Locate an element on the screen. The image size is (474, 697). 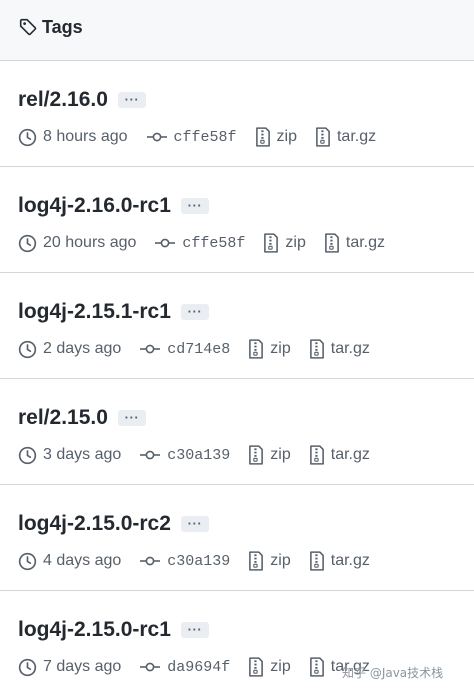
tag-meta: 20 hours ago cffe58f zip tar.gz is located at coordinates (210, 243).